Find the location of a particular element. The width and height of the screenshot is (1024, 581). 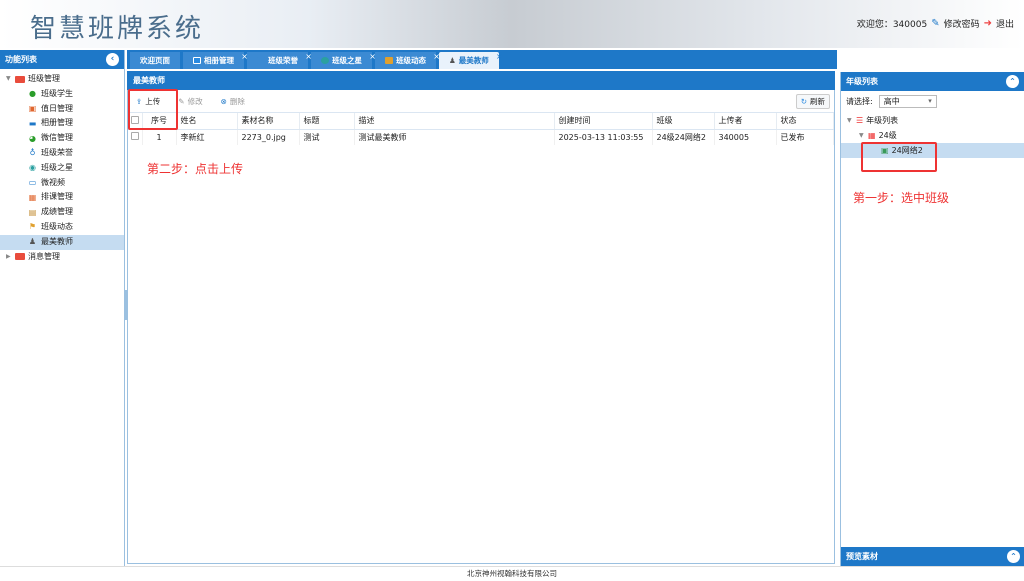

table-header-row: 序号 姓名 素材名称 标题 描述 创建时间 班级 上传者 状态 is located at coordinates (481, 121).